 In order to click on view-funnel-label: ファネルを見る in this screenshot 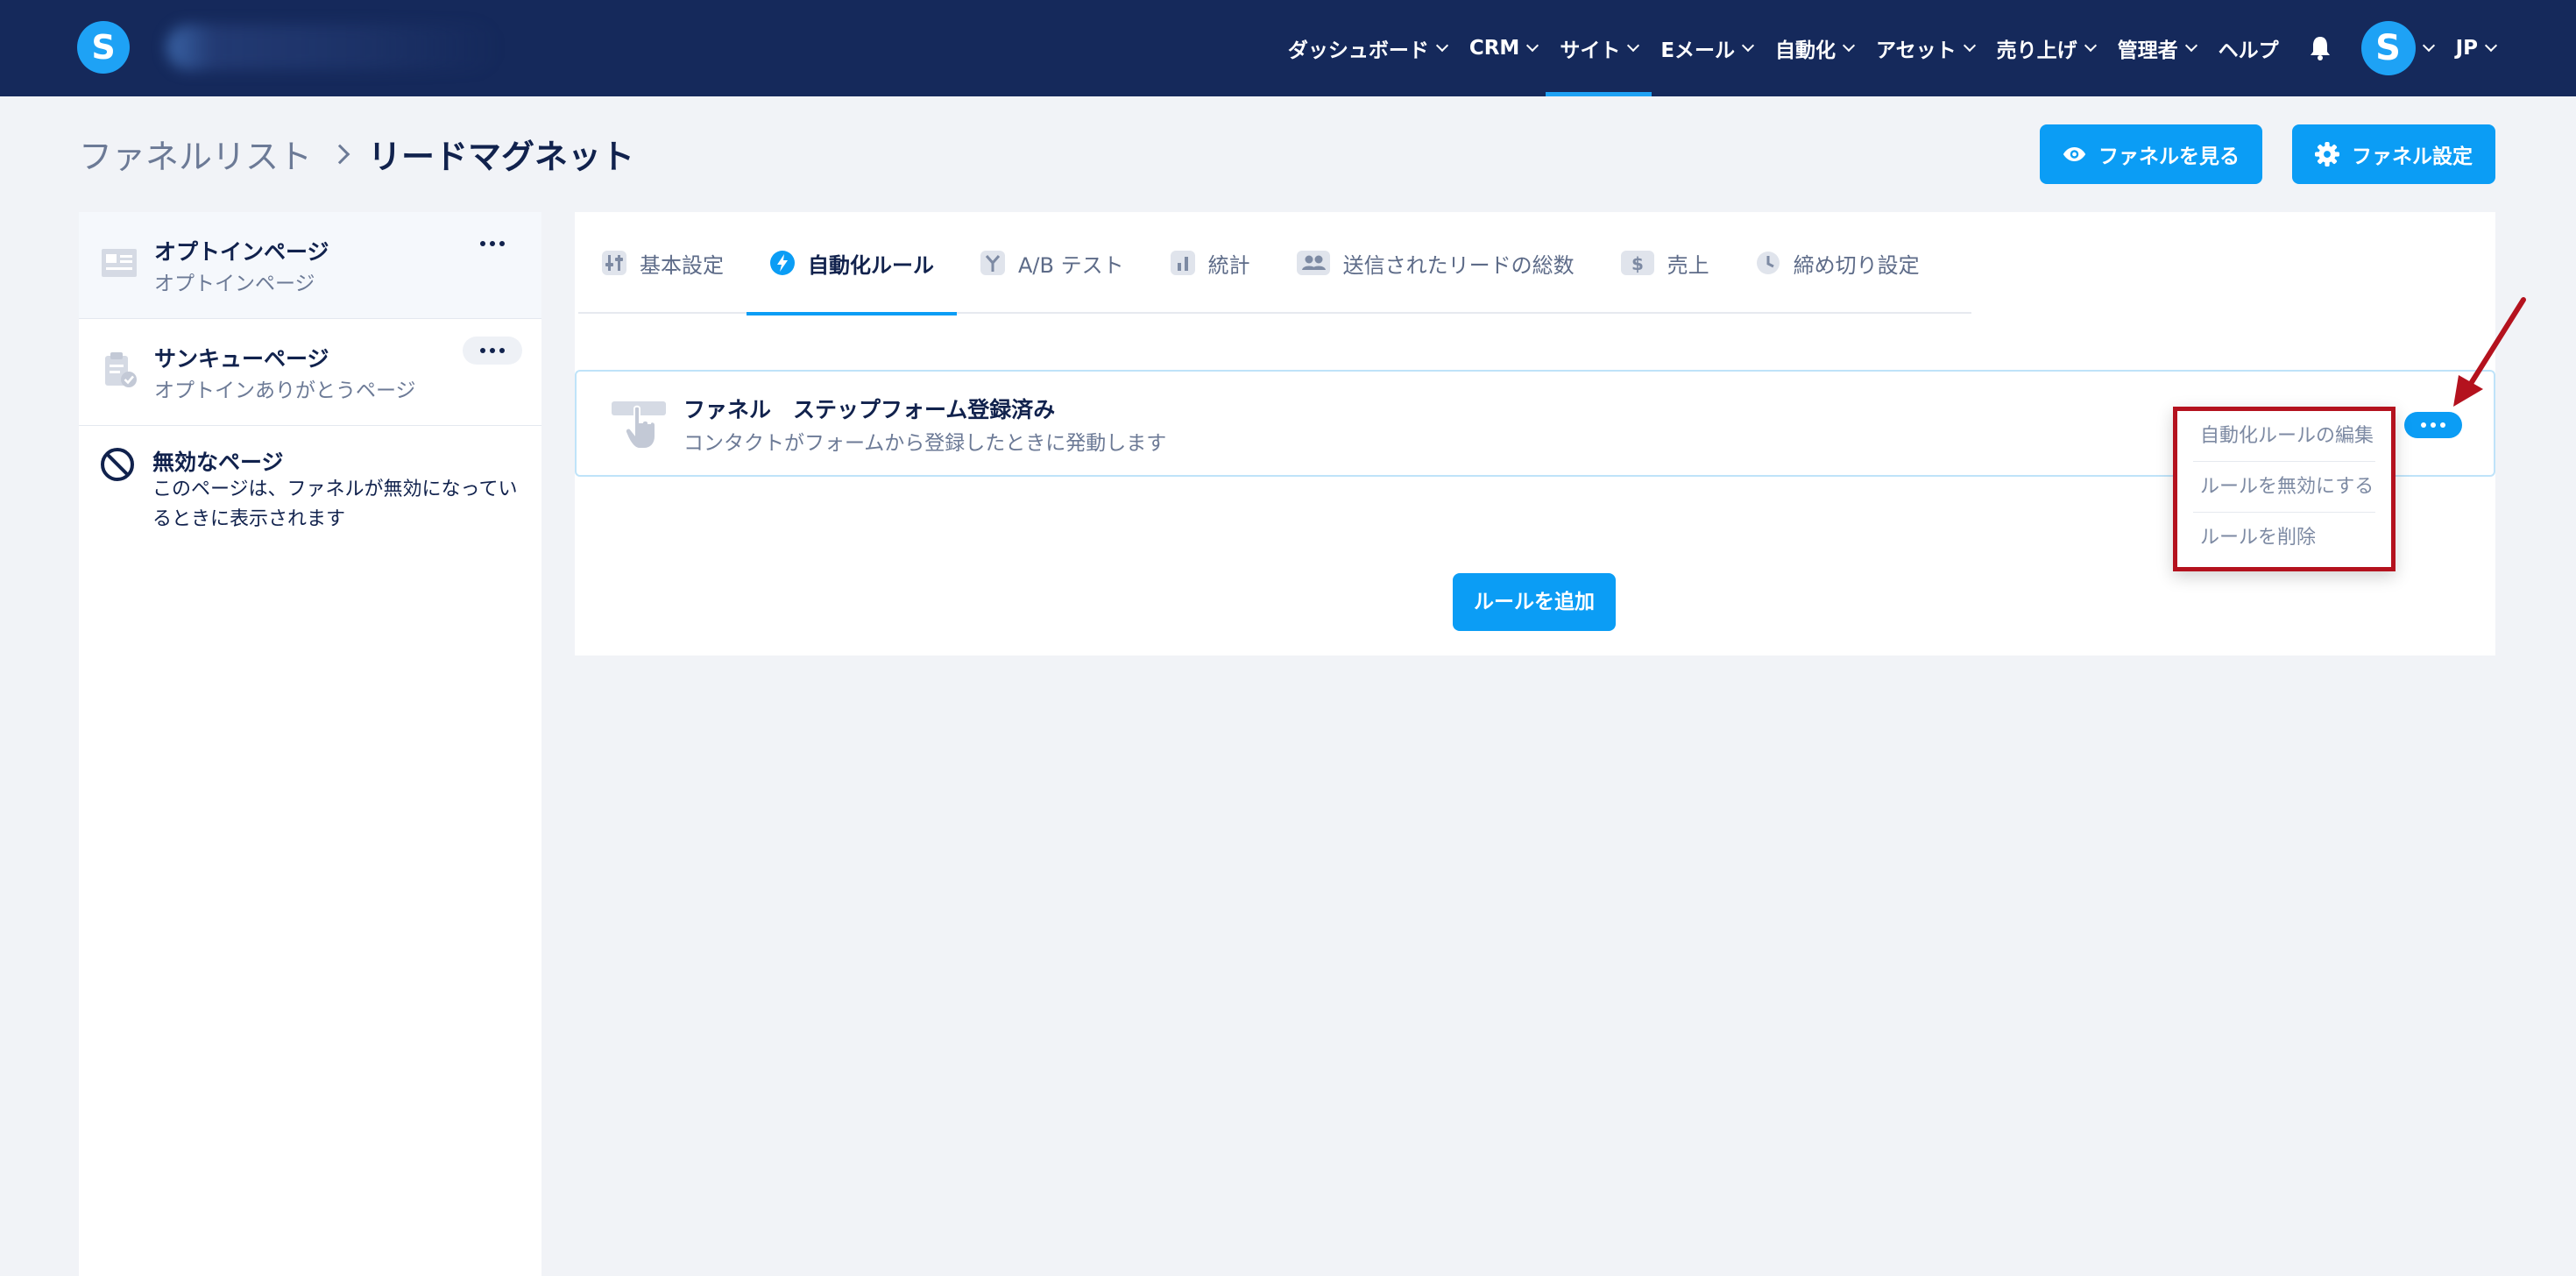, I will do `click(2169, 156)`.